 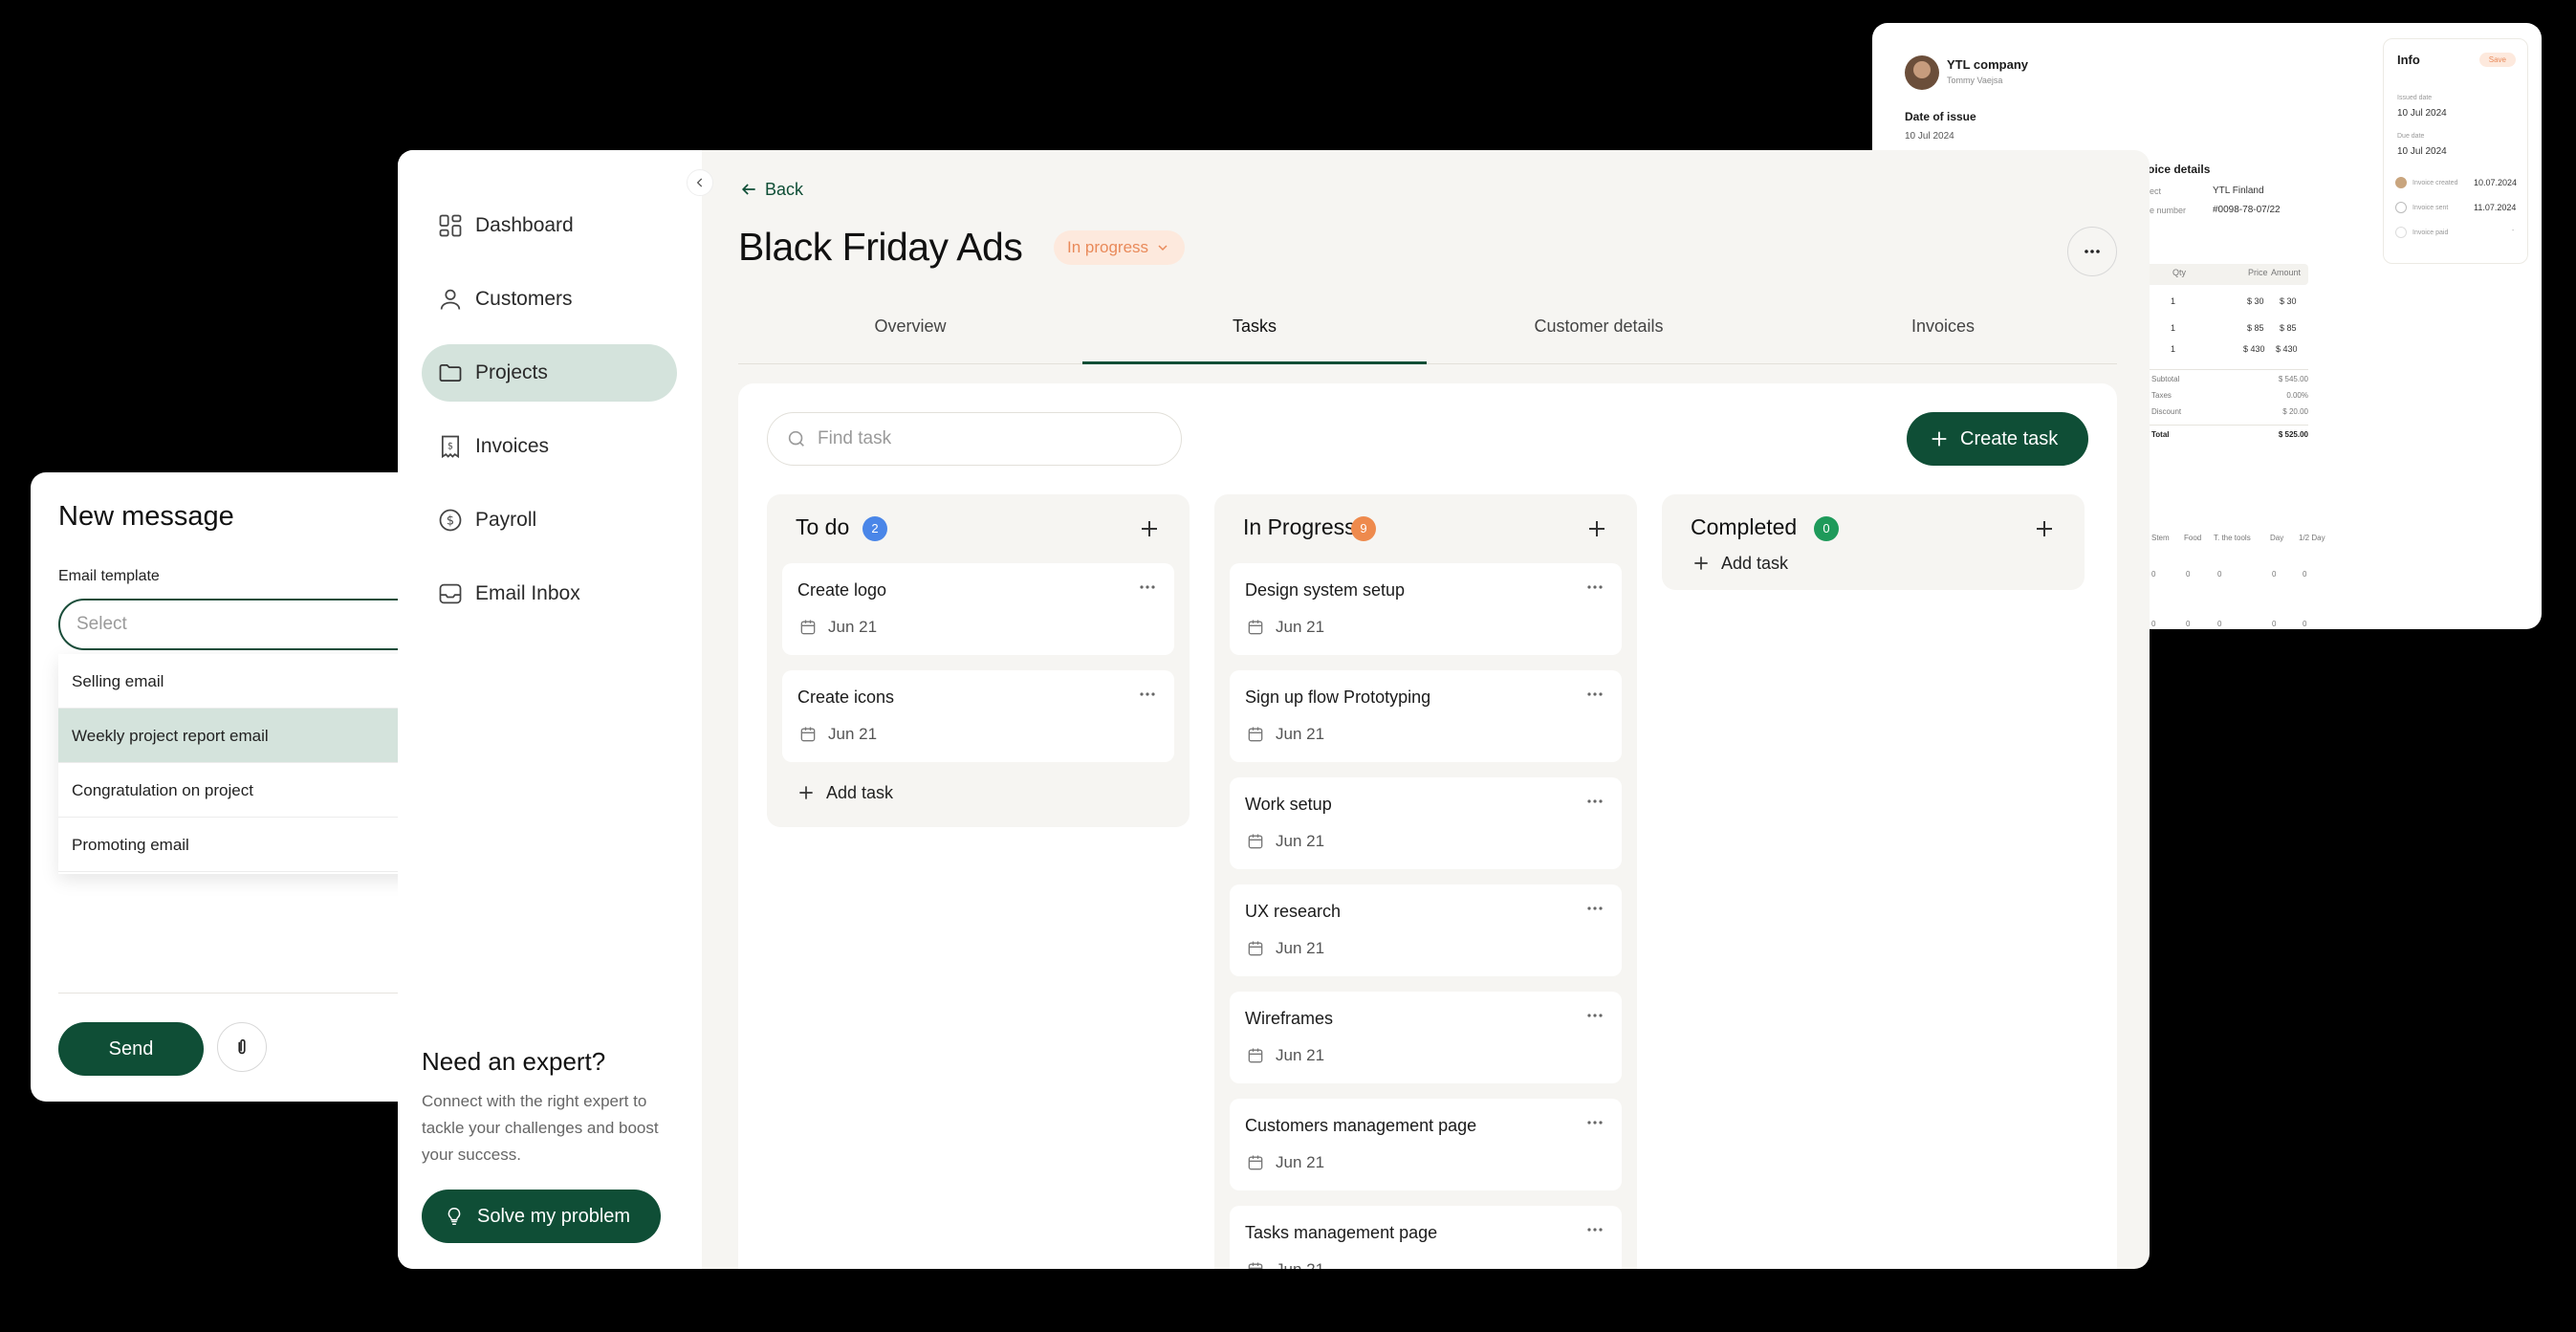 What do you see at coordinates (1288, 804) in the screenshot?
I see `task-name: Work setup` at bounding box center [1288, 804].